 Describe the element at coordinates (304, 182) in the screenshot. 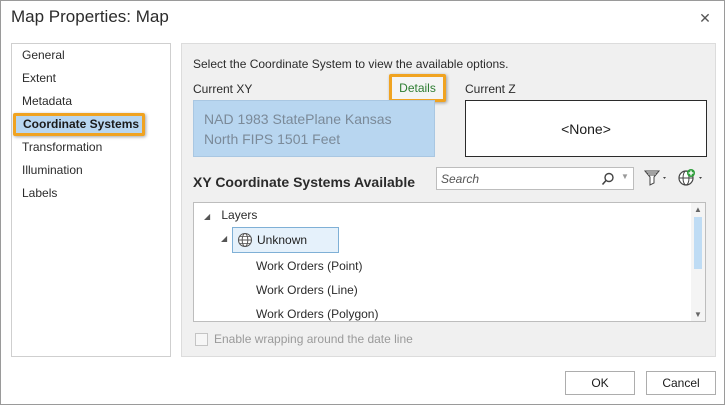

I see `available-systems-title: XY Coordinate Systems Available` at that location.